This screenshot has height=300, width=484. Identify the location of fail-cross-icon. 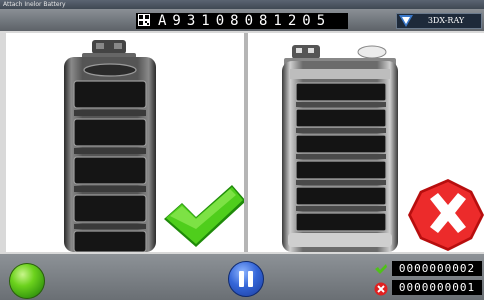
(446, 215).